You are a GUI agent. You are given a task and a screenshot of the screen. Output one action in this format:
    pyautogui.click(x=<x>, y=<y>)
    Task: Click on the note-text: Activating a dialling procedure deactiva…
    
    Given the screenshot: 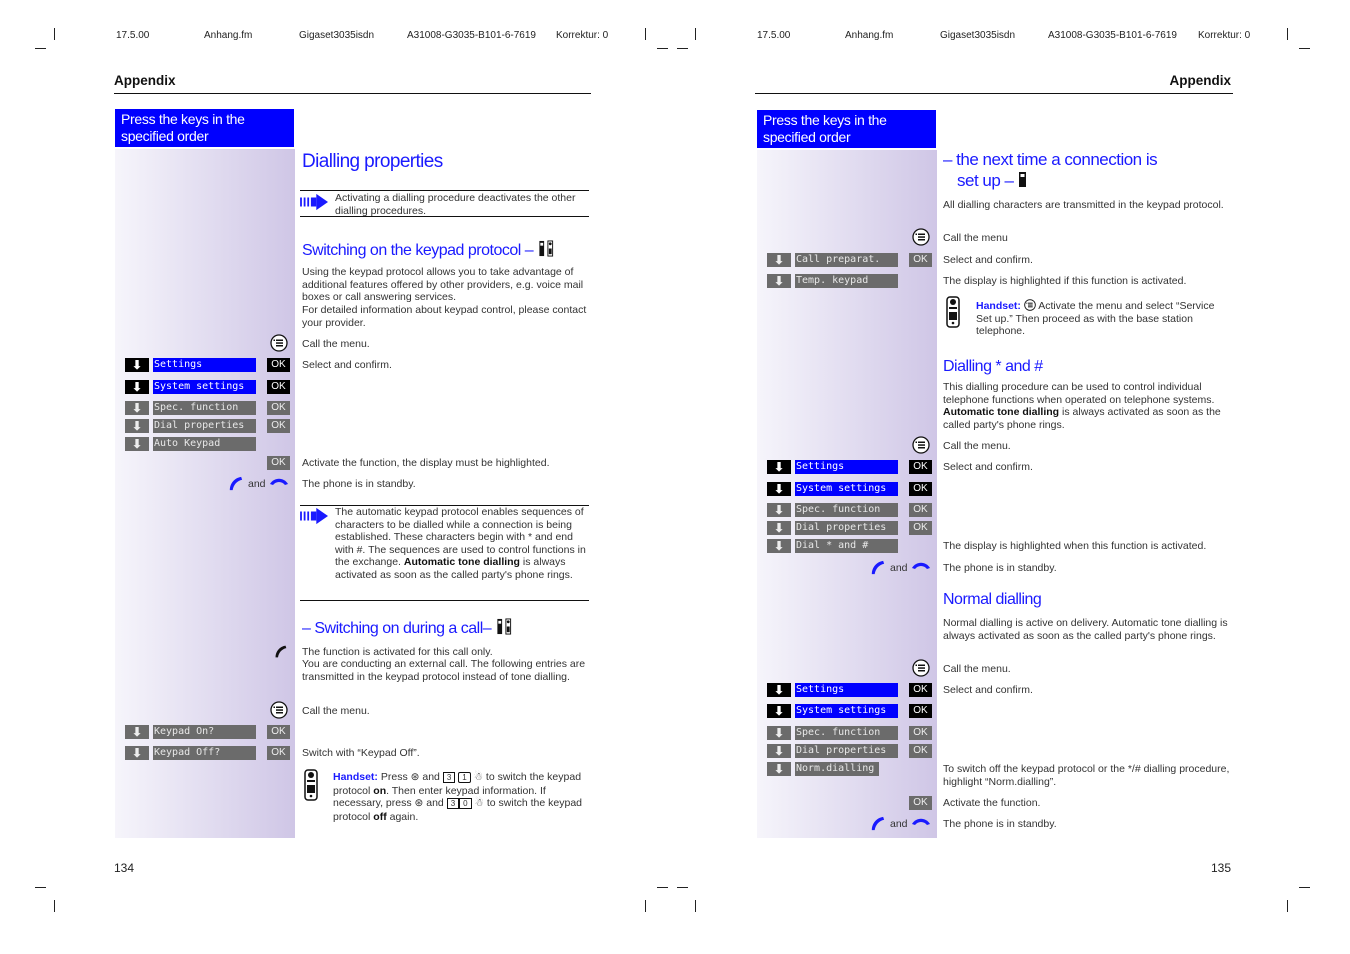 What is the action you would take?
    pyautogui.click(x=455, y=204)
    